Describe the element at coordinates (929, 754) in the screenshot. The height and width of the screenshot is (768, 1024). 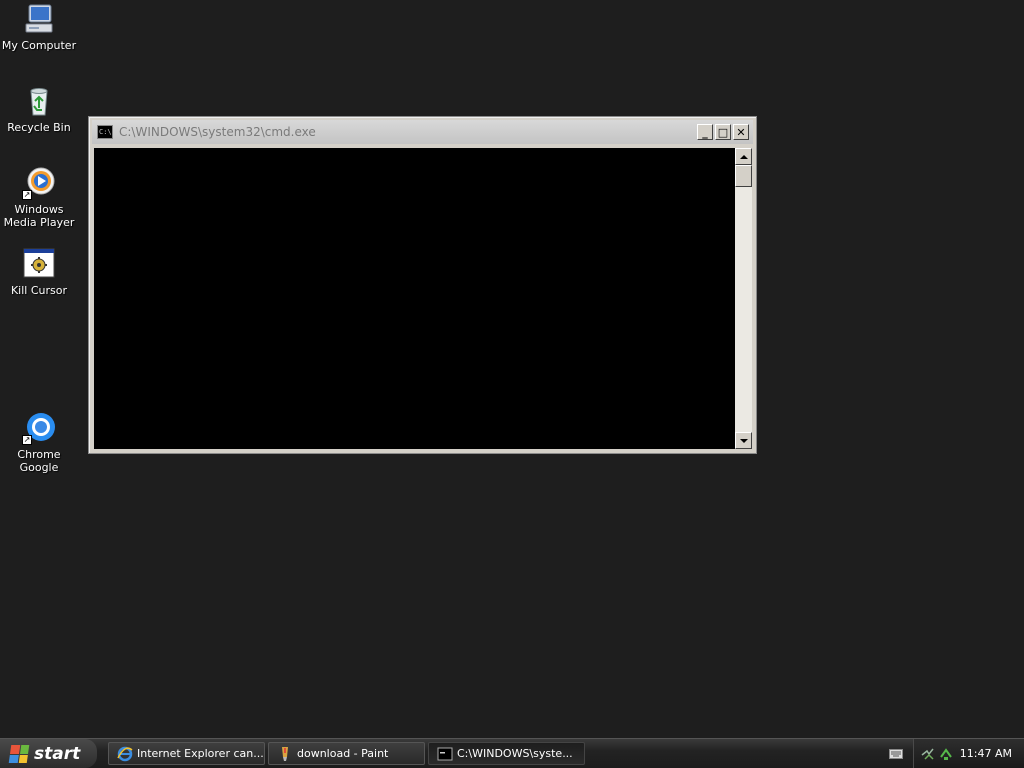
I see `network-icon` at that location.